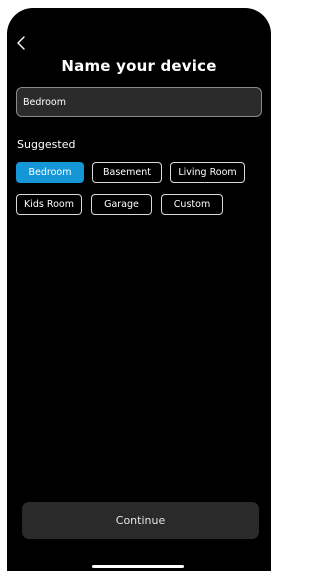 This screenshot has height=571, width=320. I want to click on page-title: Name your device, so click(139, 66).